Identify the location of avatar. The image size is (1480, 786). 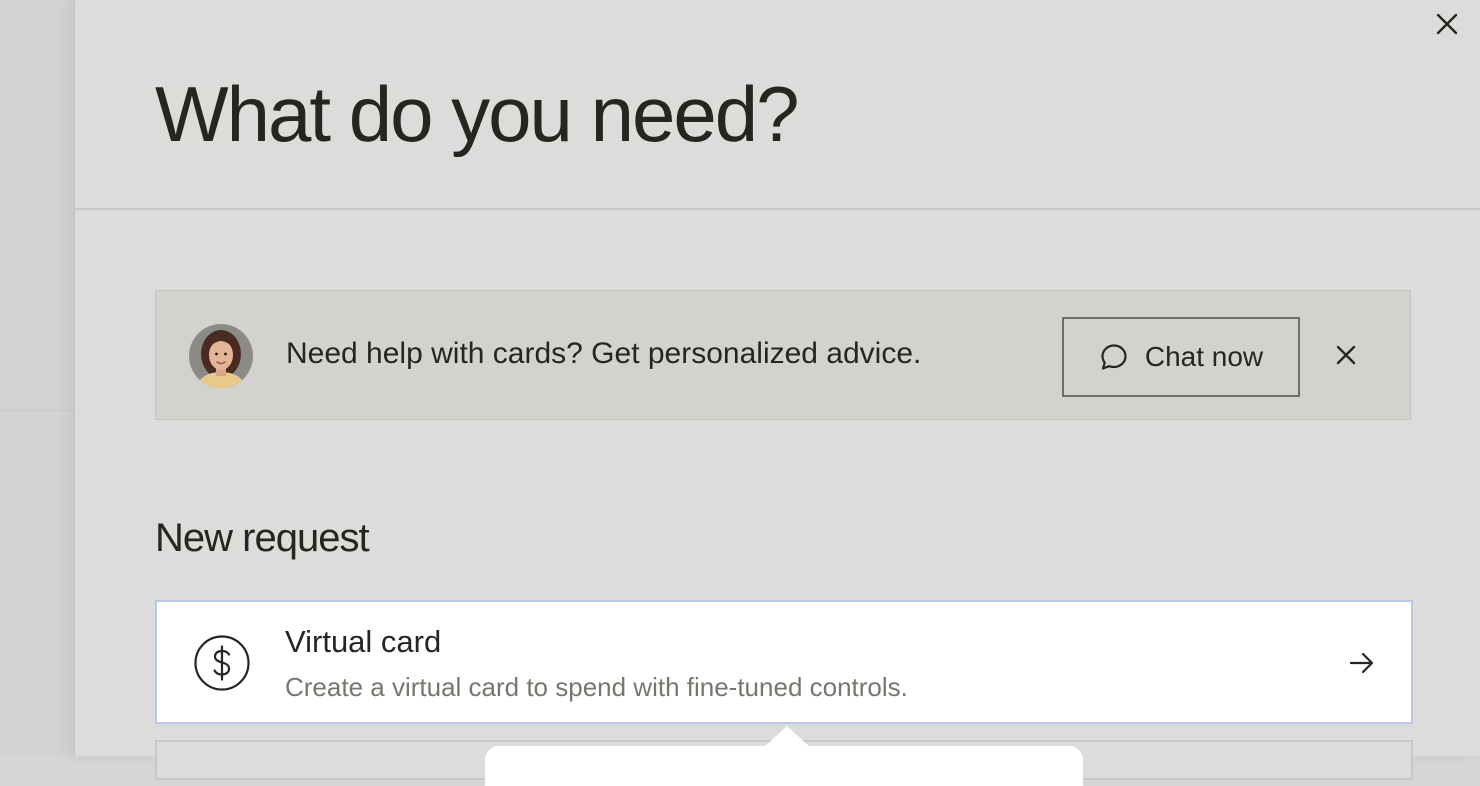
(221, 356).